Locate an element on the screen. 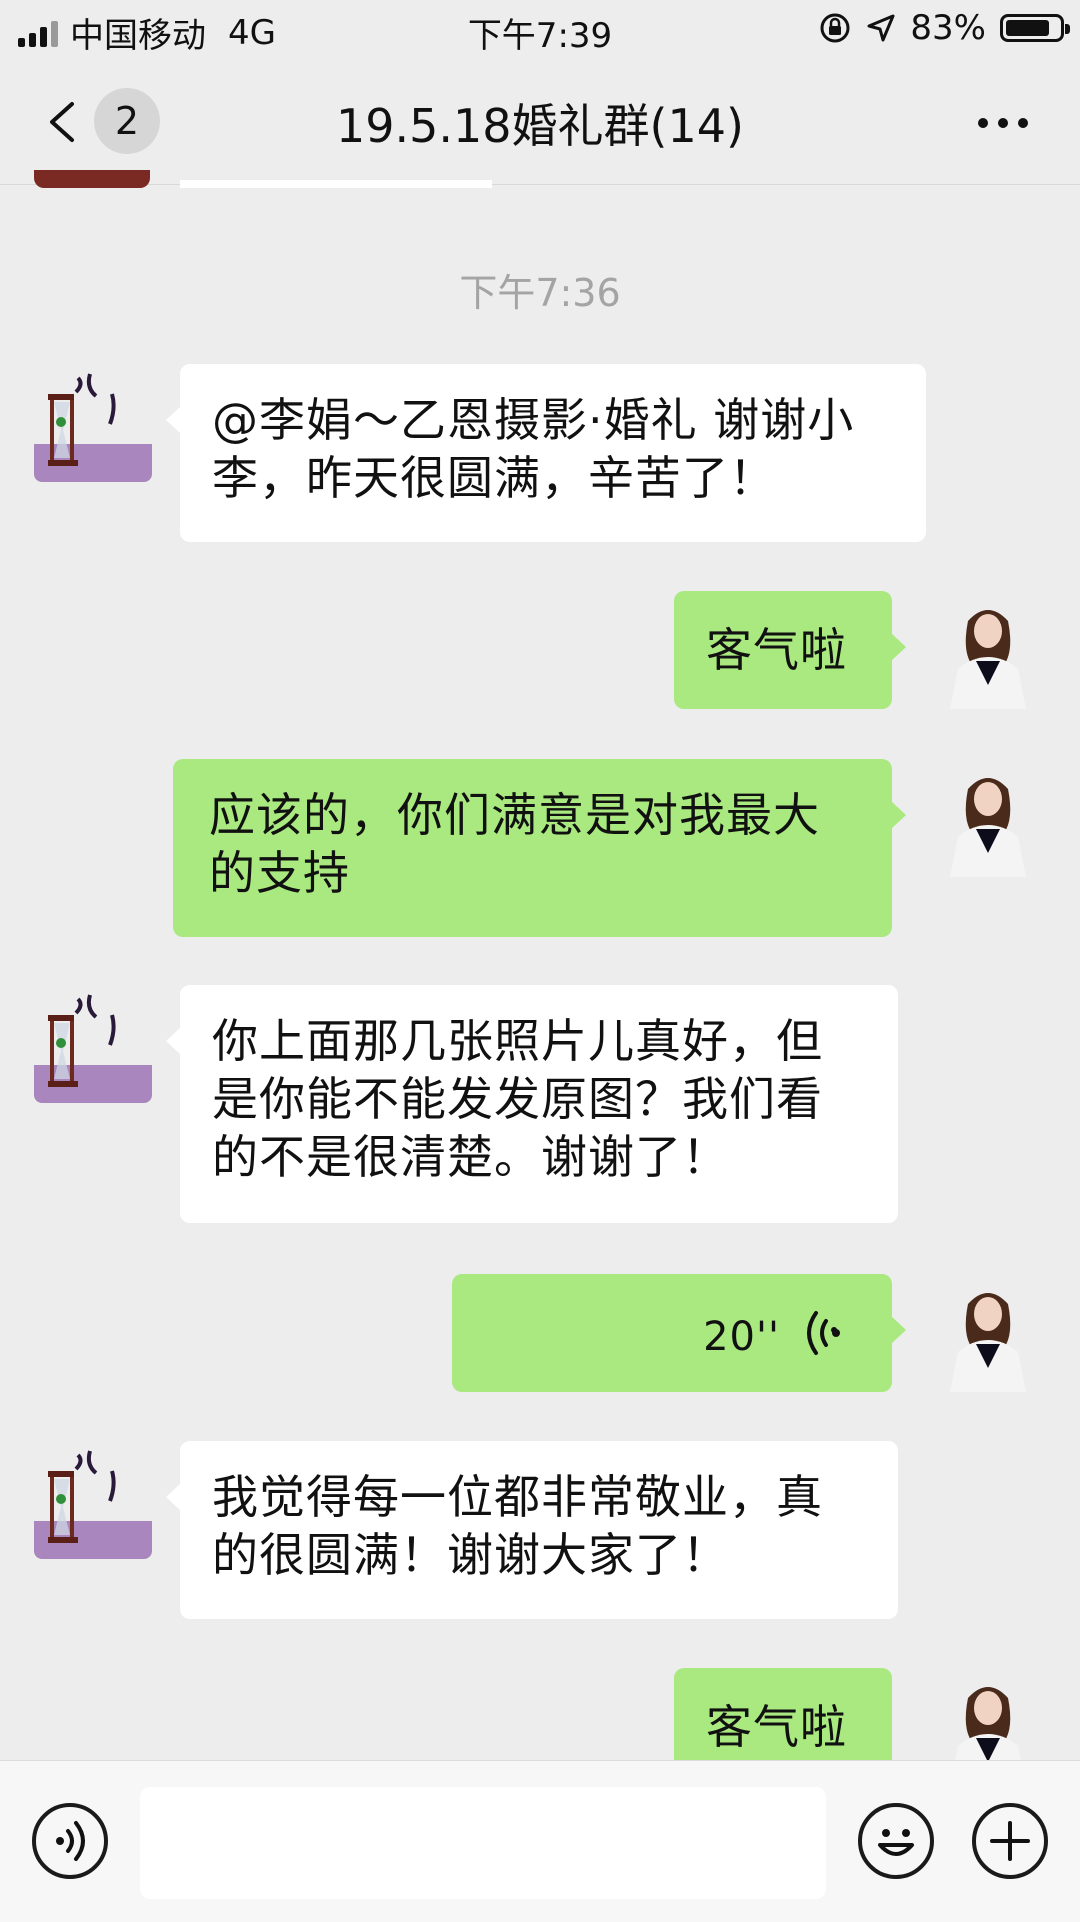 Image resolution: width=1080 pixels, height=1922 pixels. voice-message-bubble: 20'' is located at coordinates (679, 1333).